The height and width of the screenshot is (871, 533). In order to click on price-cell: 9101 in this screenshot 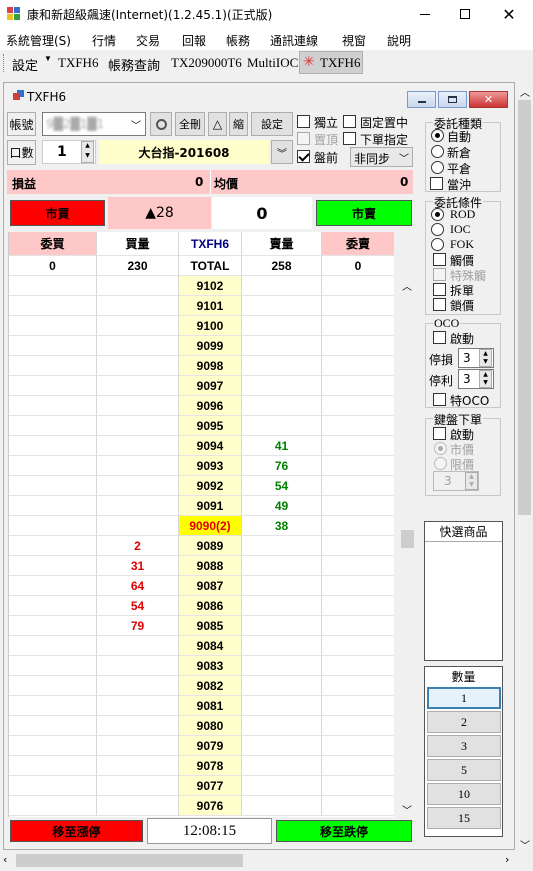, I will do `click(210, 306)`.